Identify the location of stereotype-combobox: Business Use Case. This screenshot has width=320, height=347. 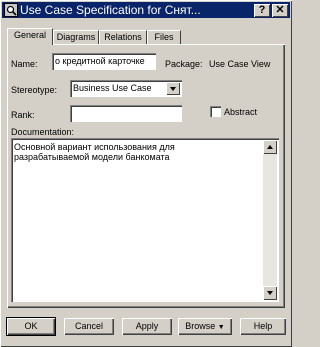
(126, 88).